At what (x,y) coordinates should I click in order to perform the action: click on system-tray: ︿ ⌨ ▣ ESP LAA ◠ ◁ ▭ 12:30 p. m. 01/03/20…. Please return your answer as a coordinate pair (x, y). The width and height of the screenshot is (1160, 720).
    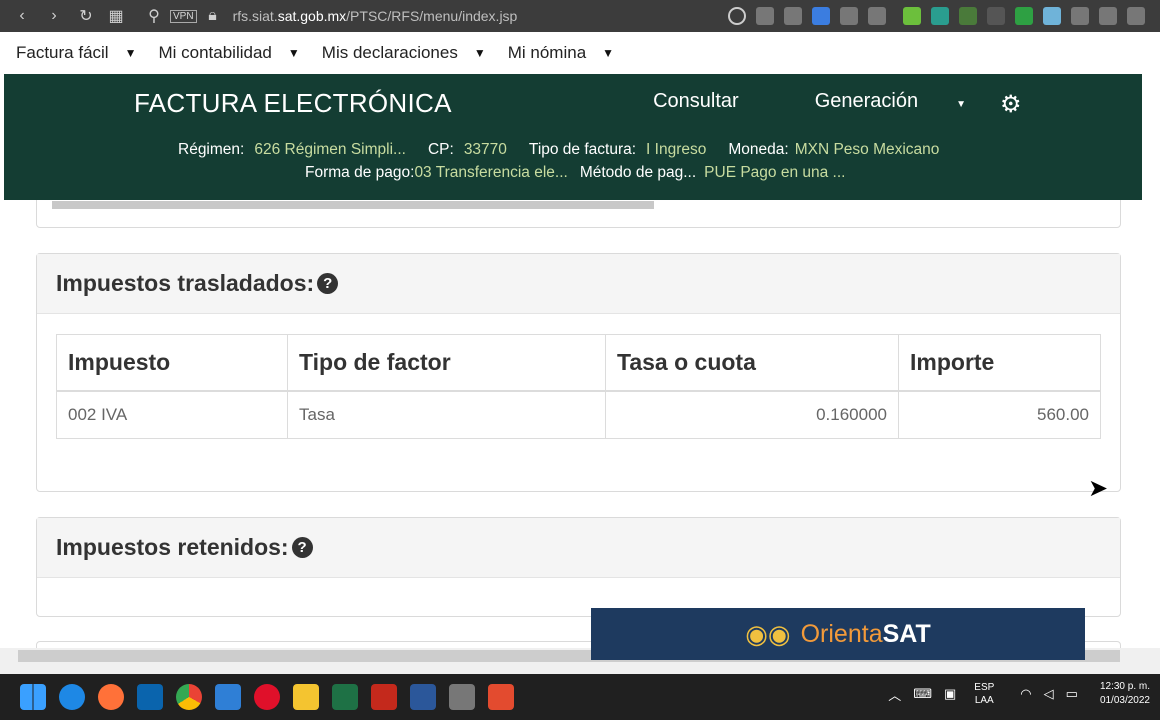
    Looking at the image, I should click on (1016, 694).